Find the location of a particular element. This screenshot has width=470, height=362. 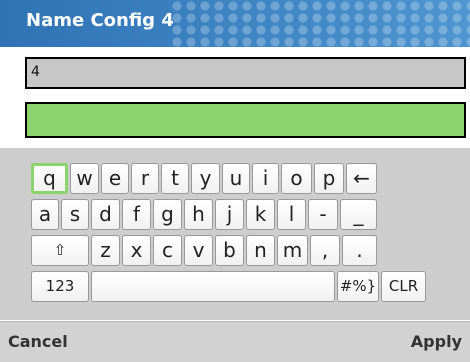

key-underscore: _ is located at coordinates (358, 214).